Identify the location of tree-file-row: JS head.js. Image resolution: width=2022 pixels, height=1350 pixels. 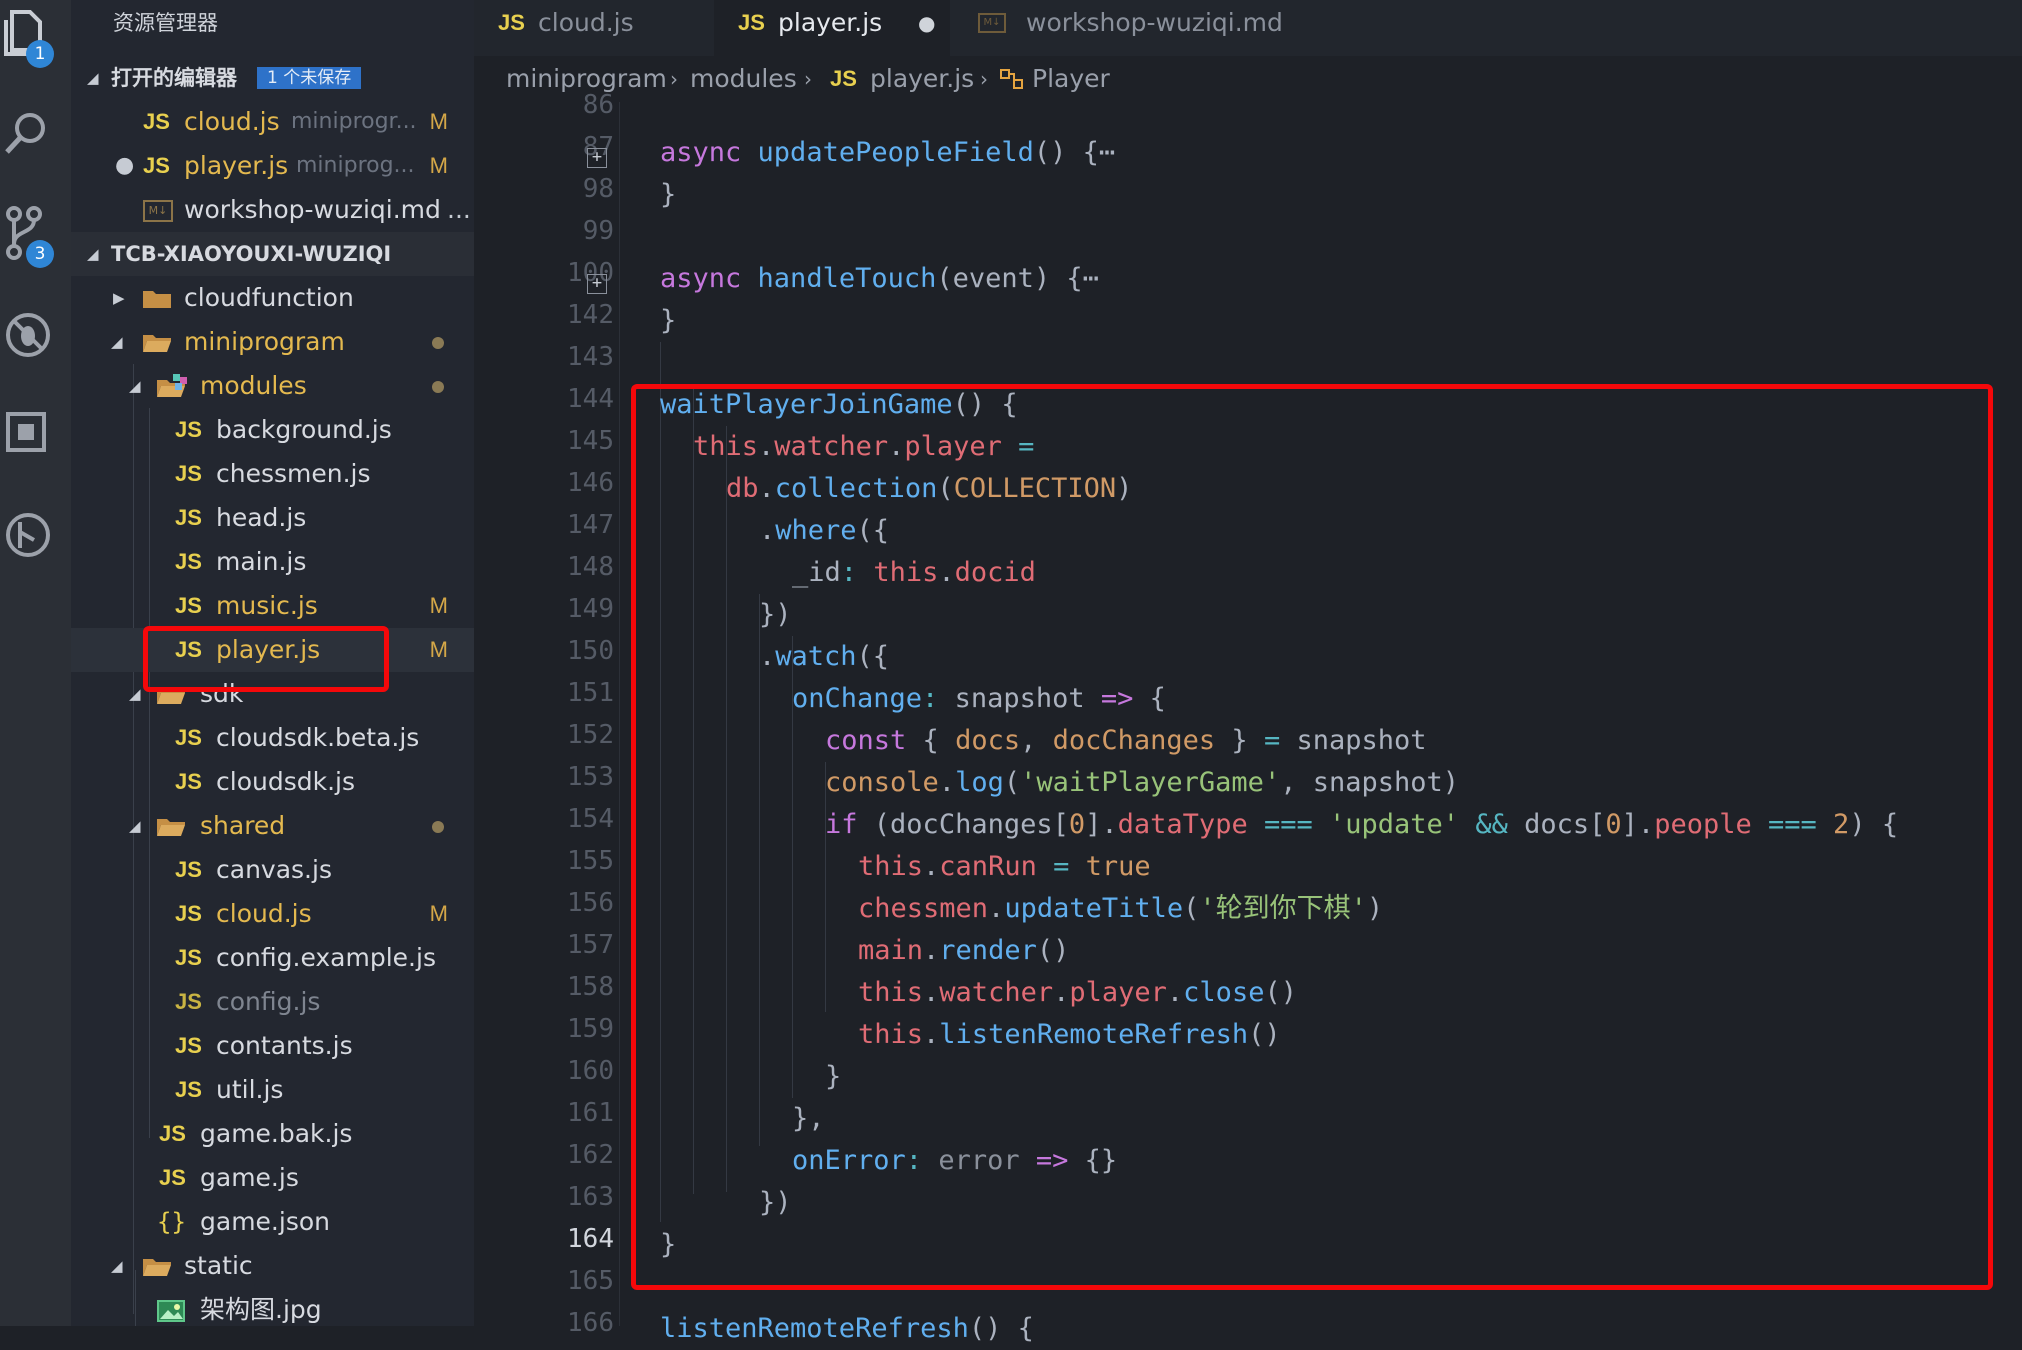
(272, 518).